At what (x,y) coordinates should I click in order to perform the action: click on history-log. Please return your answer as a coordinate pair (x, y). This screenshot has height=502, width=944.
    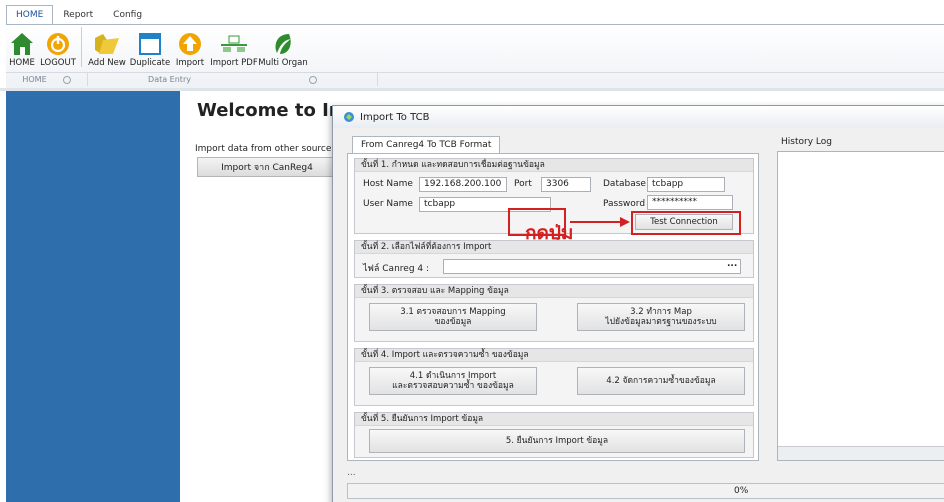
    Looking at the image, I should click on (860, 306).